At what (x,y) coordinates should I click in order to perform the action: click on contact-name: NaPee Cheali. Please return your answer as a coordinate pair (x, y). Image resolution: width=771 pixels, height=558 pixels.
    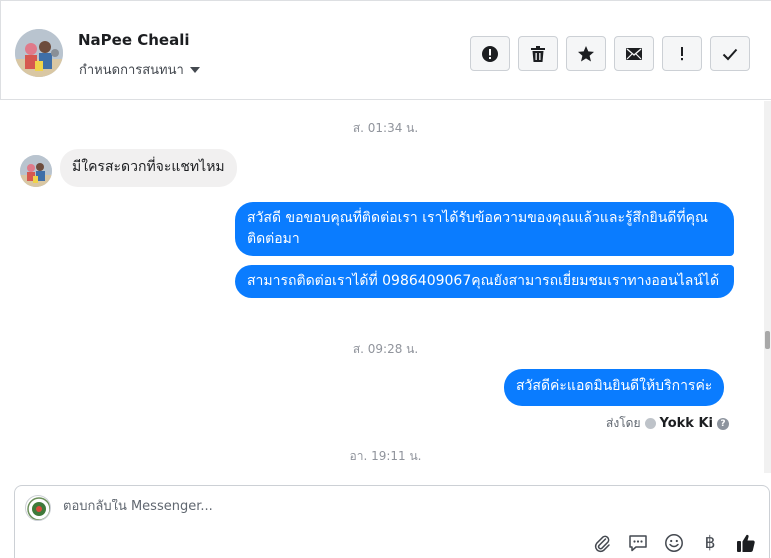
    Looking at the image, I should click on (134, 40).